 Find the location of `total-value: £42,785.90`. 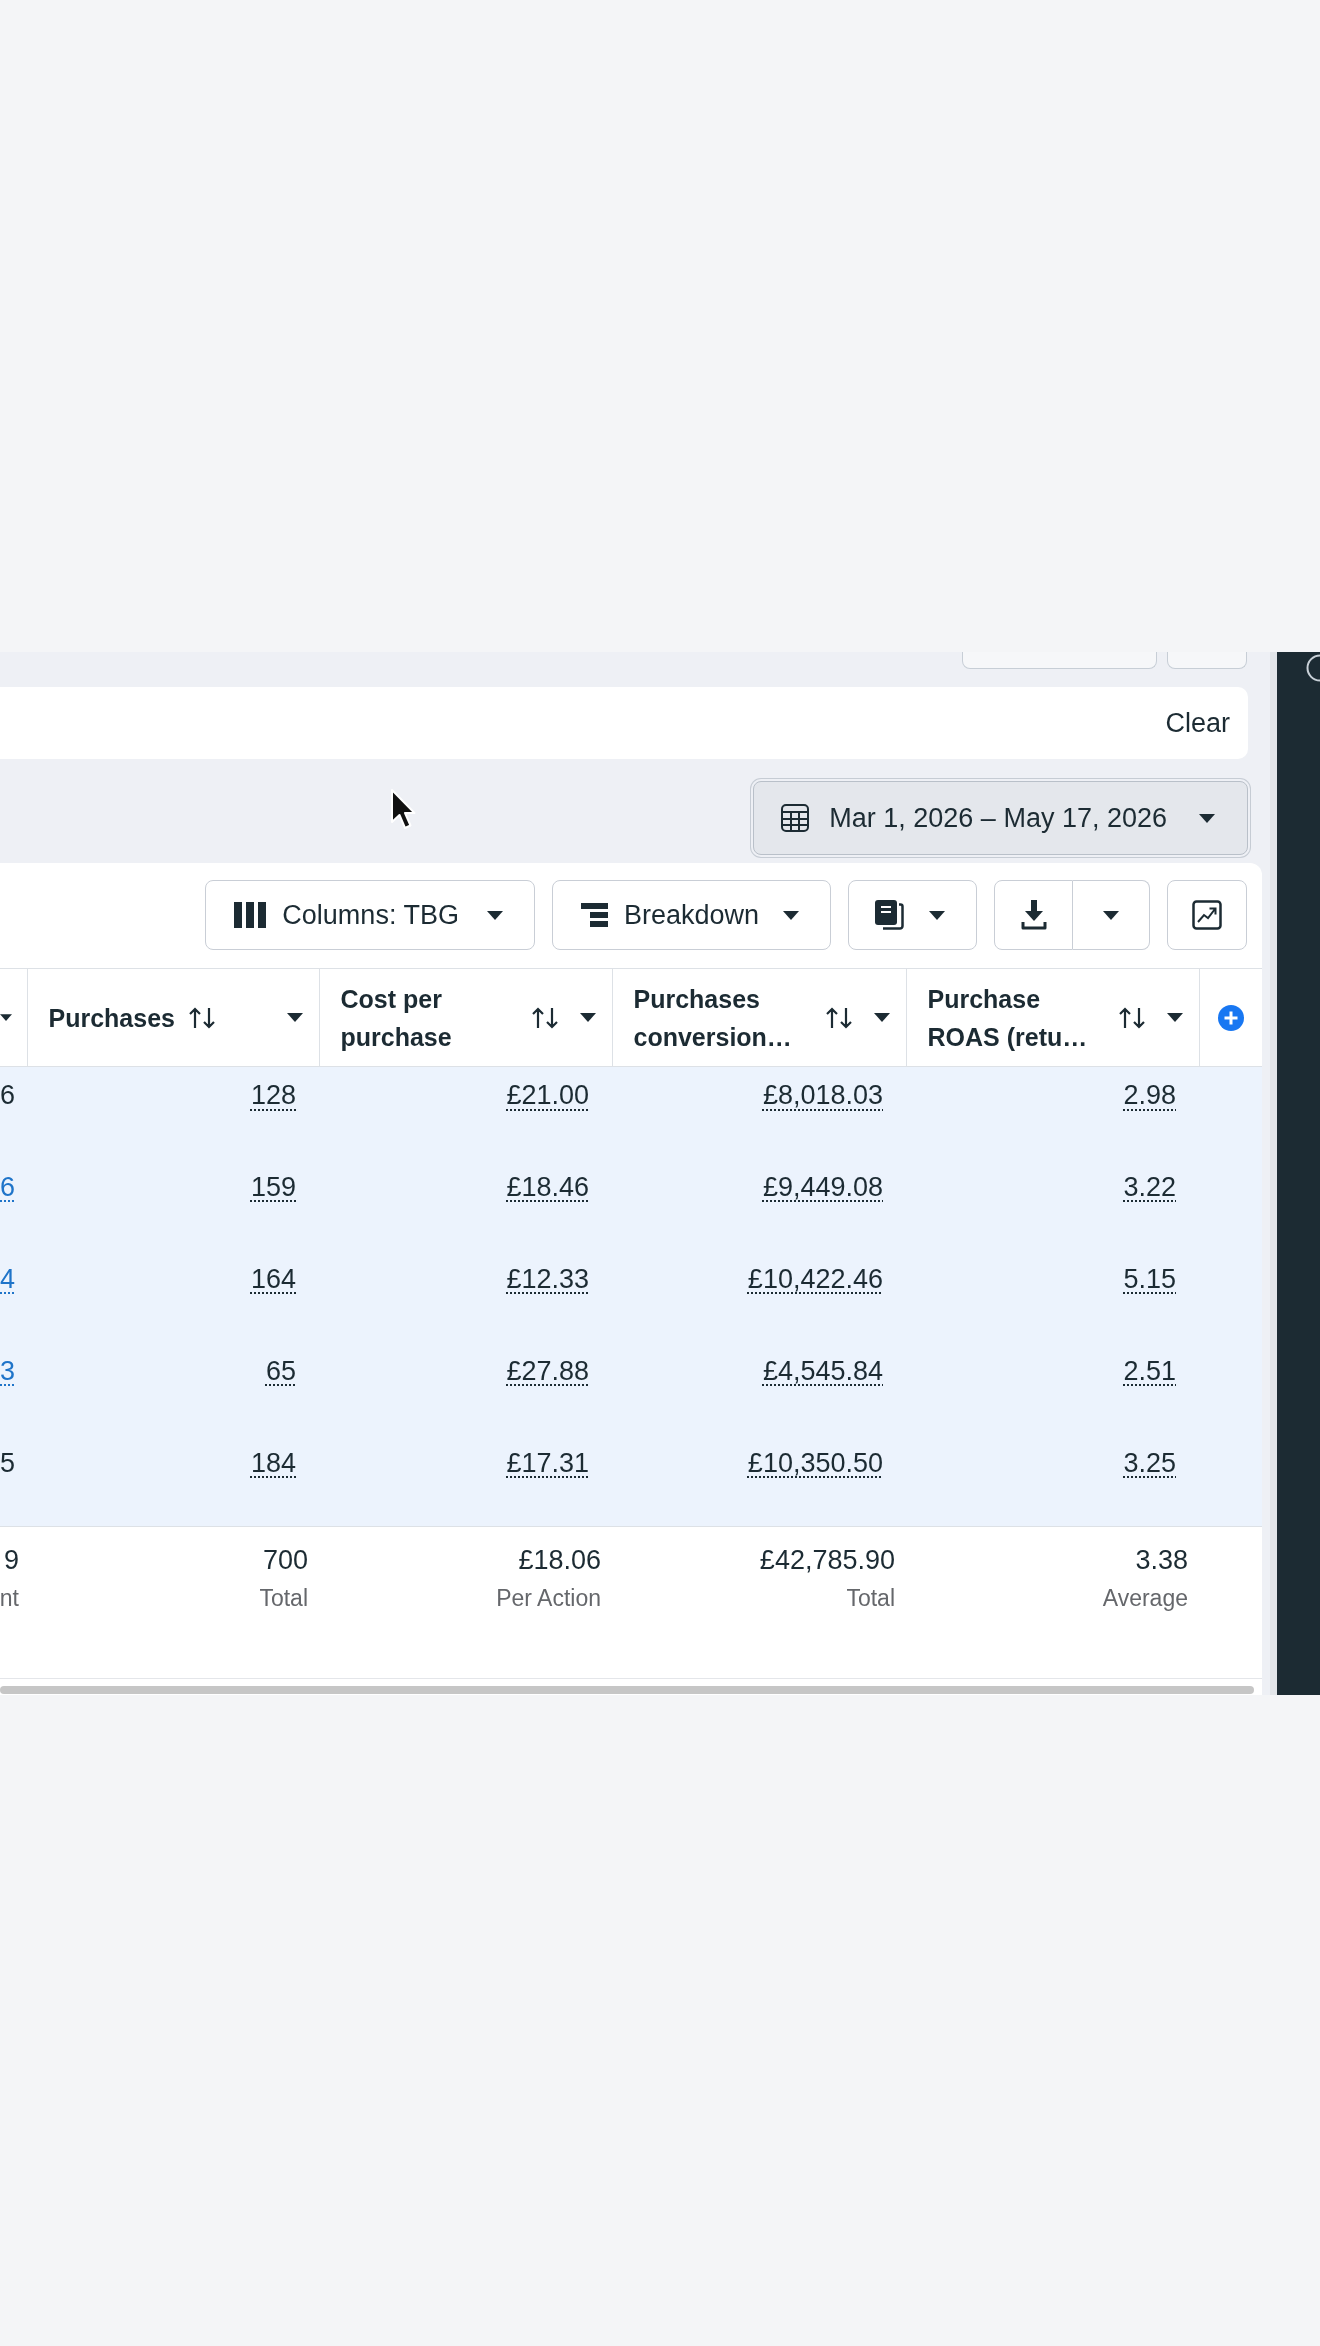

total-value: £42,785.90 is located at coordinates (827, 1560).